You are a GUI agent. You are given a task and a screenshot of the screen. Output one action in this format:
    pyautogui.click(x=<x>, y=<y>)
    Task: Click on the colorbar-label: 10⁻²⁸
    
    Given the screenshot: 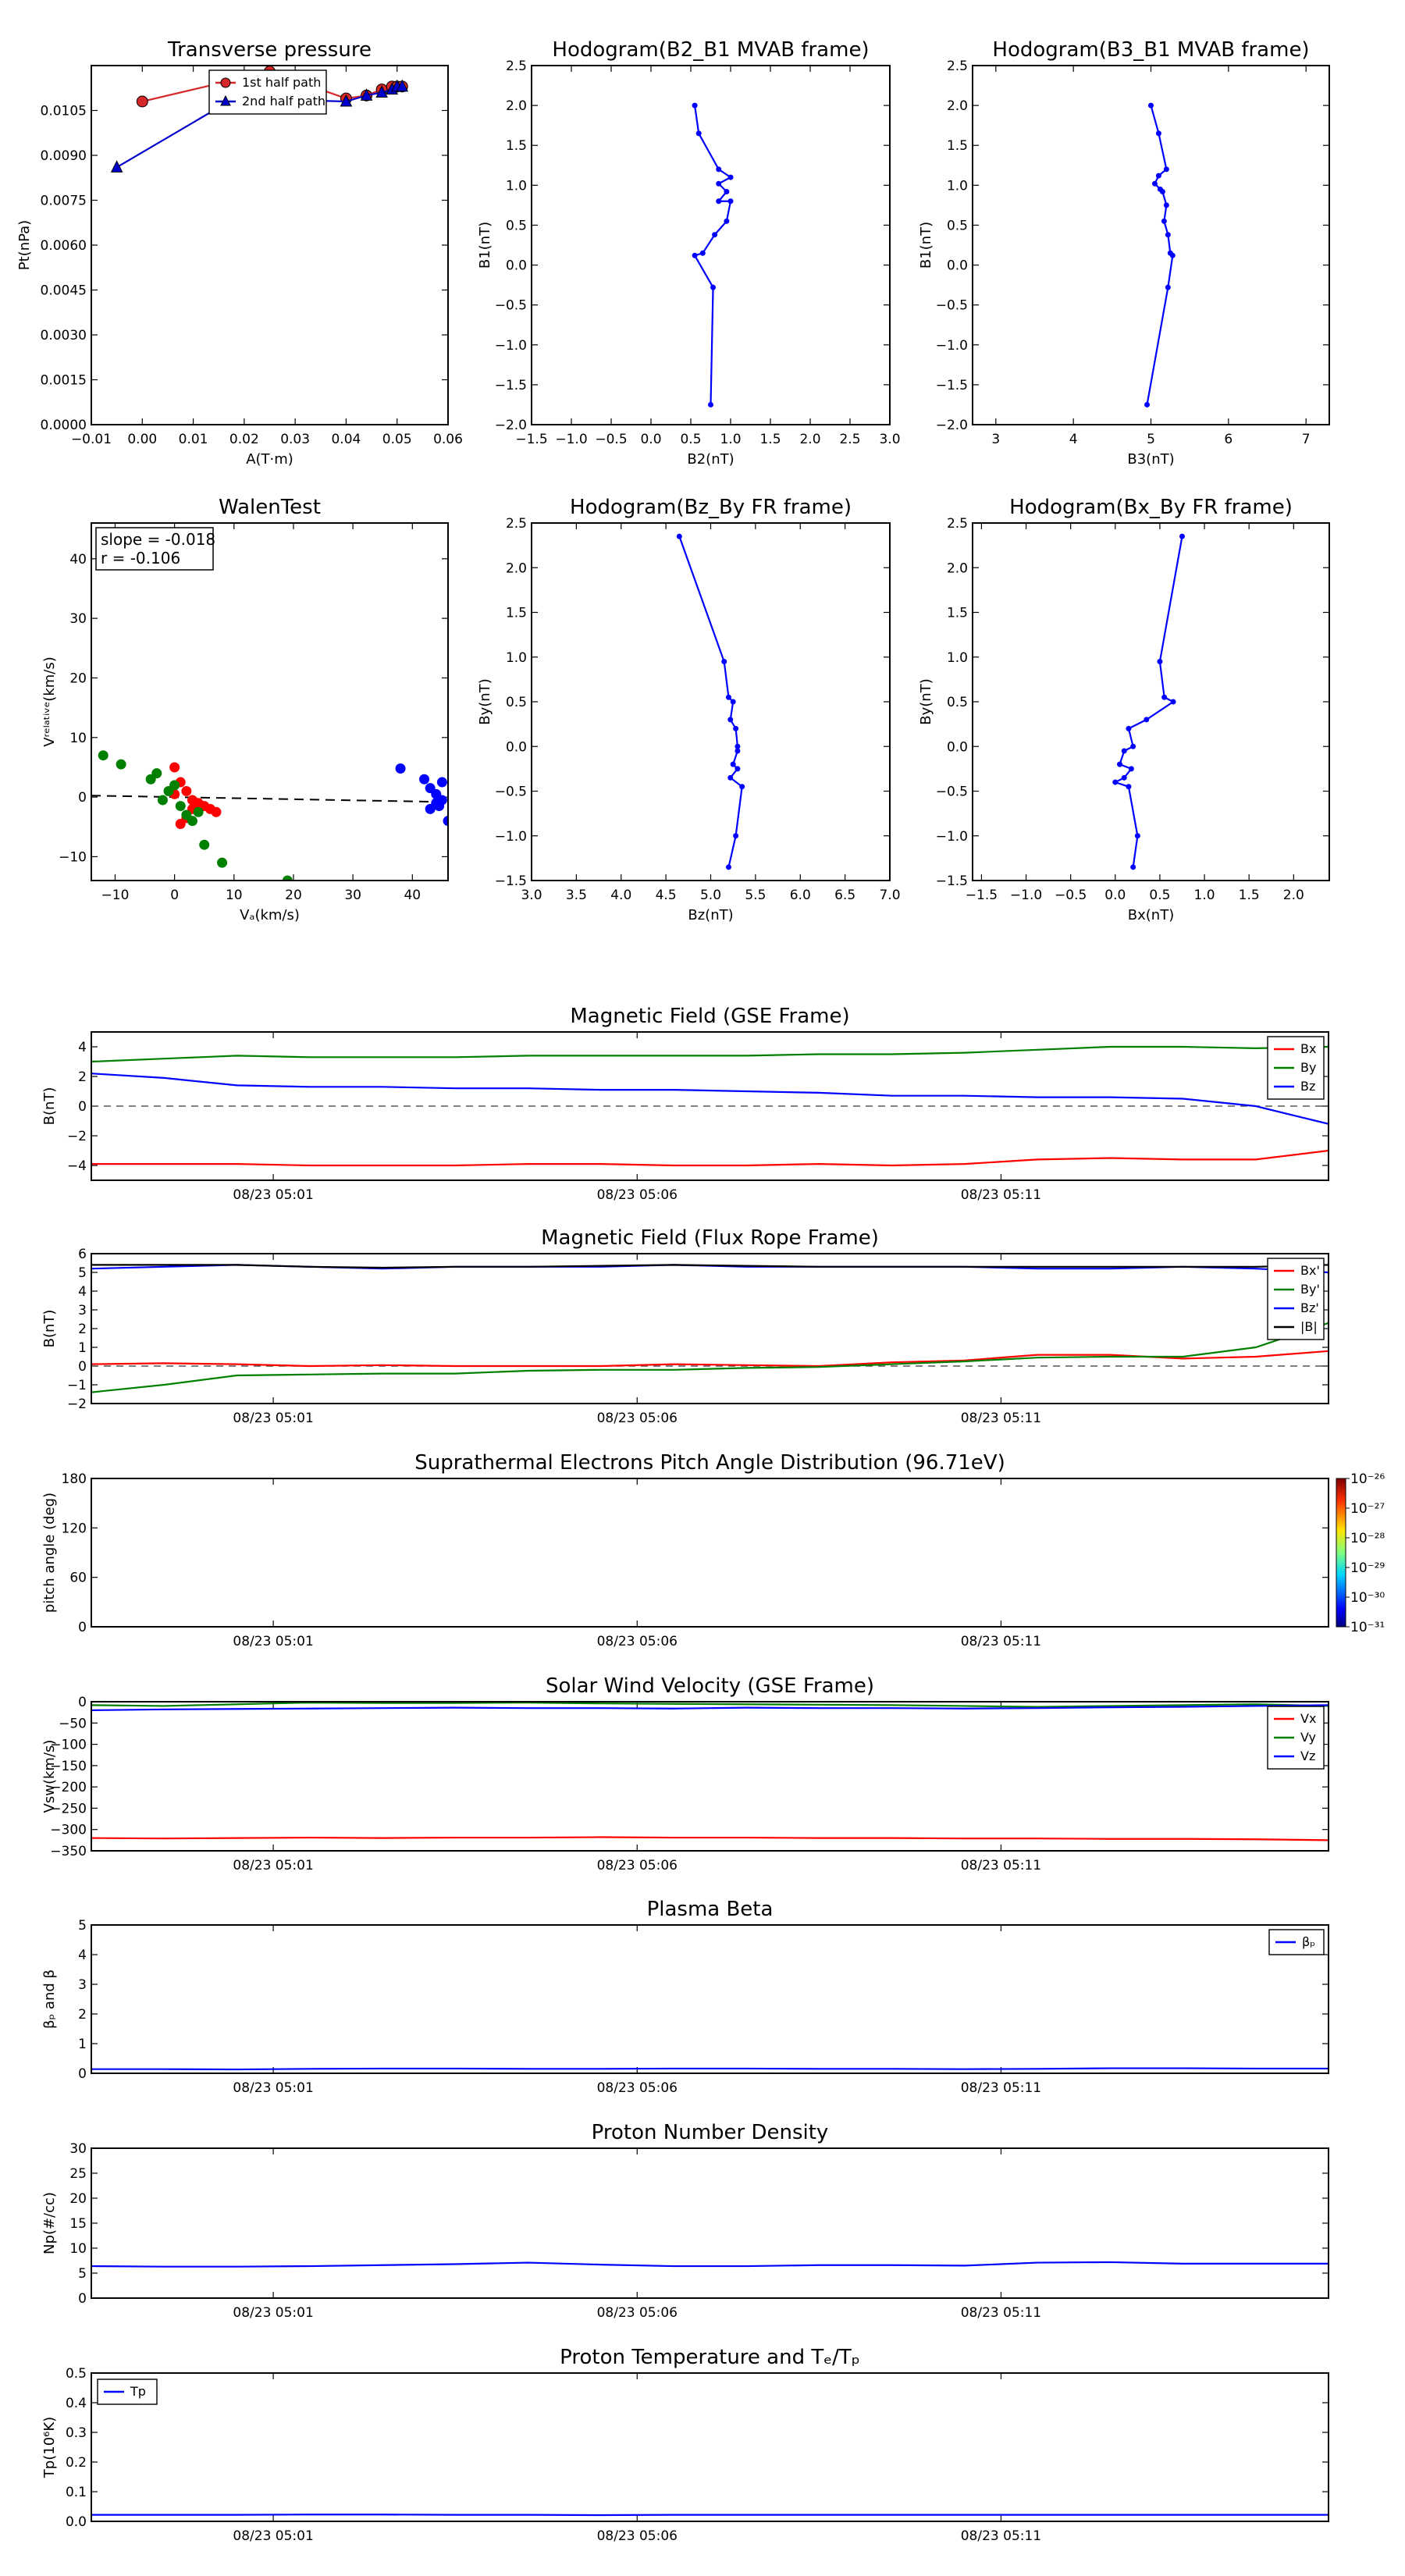 What is the action you would take?
    pyautogui.click(x=1367, y=1538)
    